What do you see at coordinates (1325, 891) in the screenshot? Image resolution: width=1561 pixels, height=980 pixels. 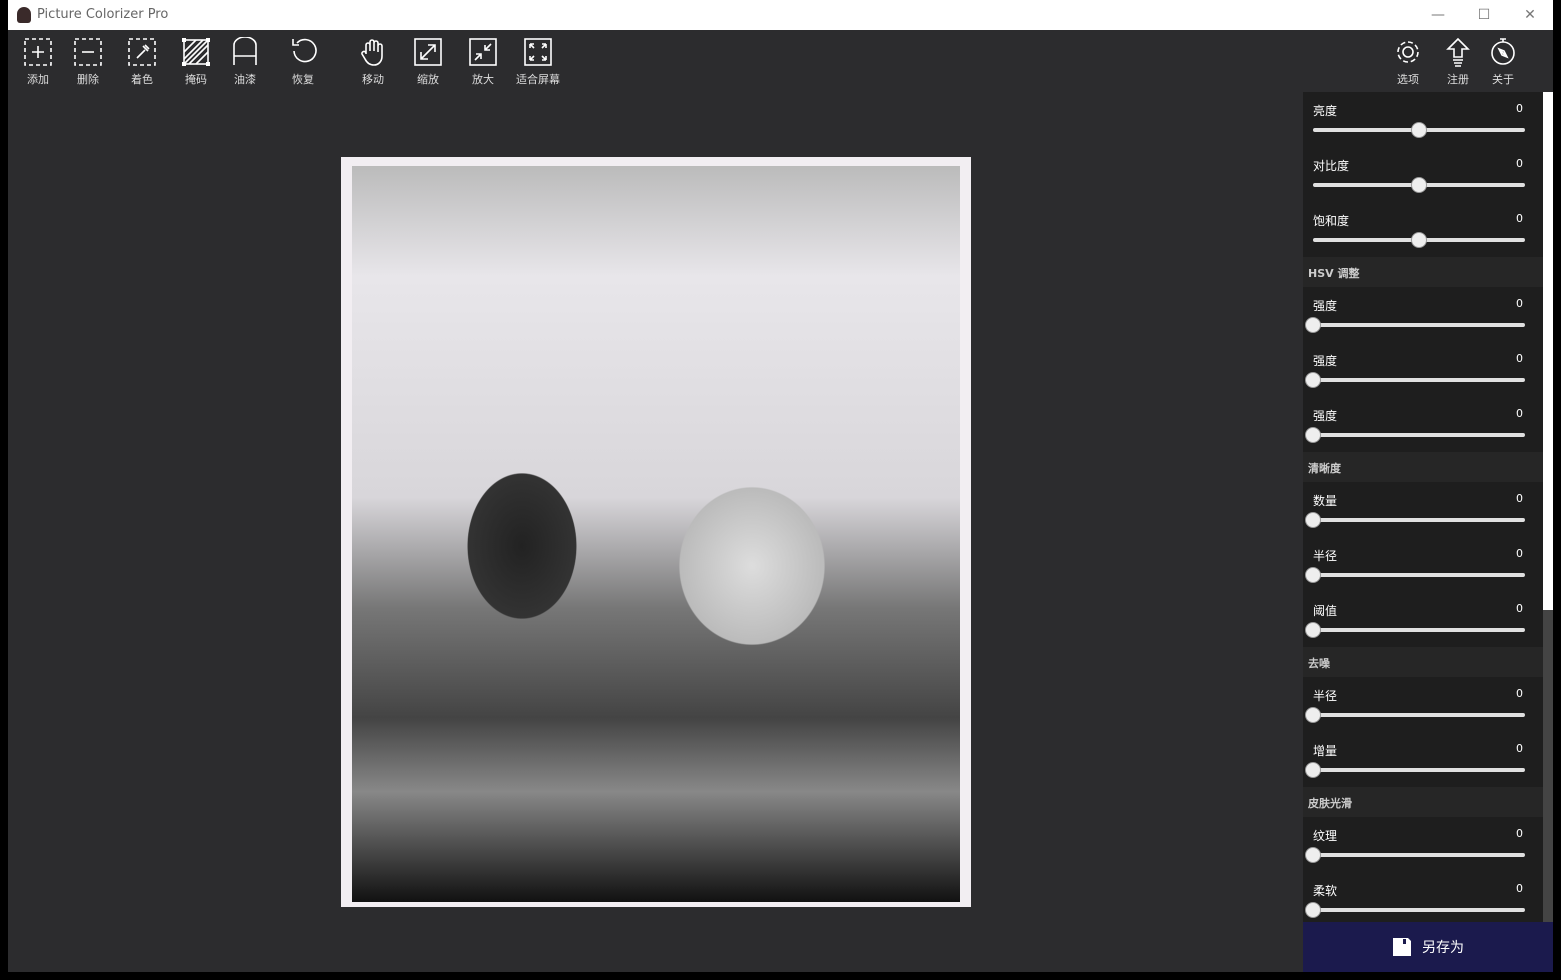 I see `slider-label: 柔软` at bounding box center [1325, 891].